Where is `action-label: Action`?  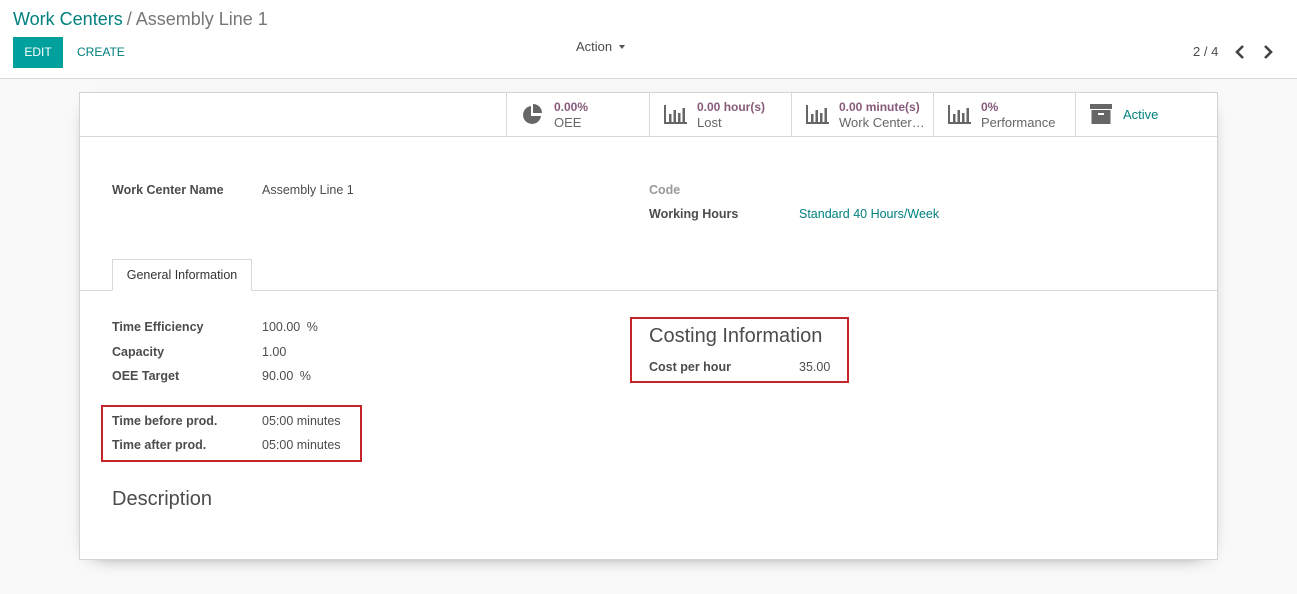 action-label: Action is located at coordinates (594, 46).